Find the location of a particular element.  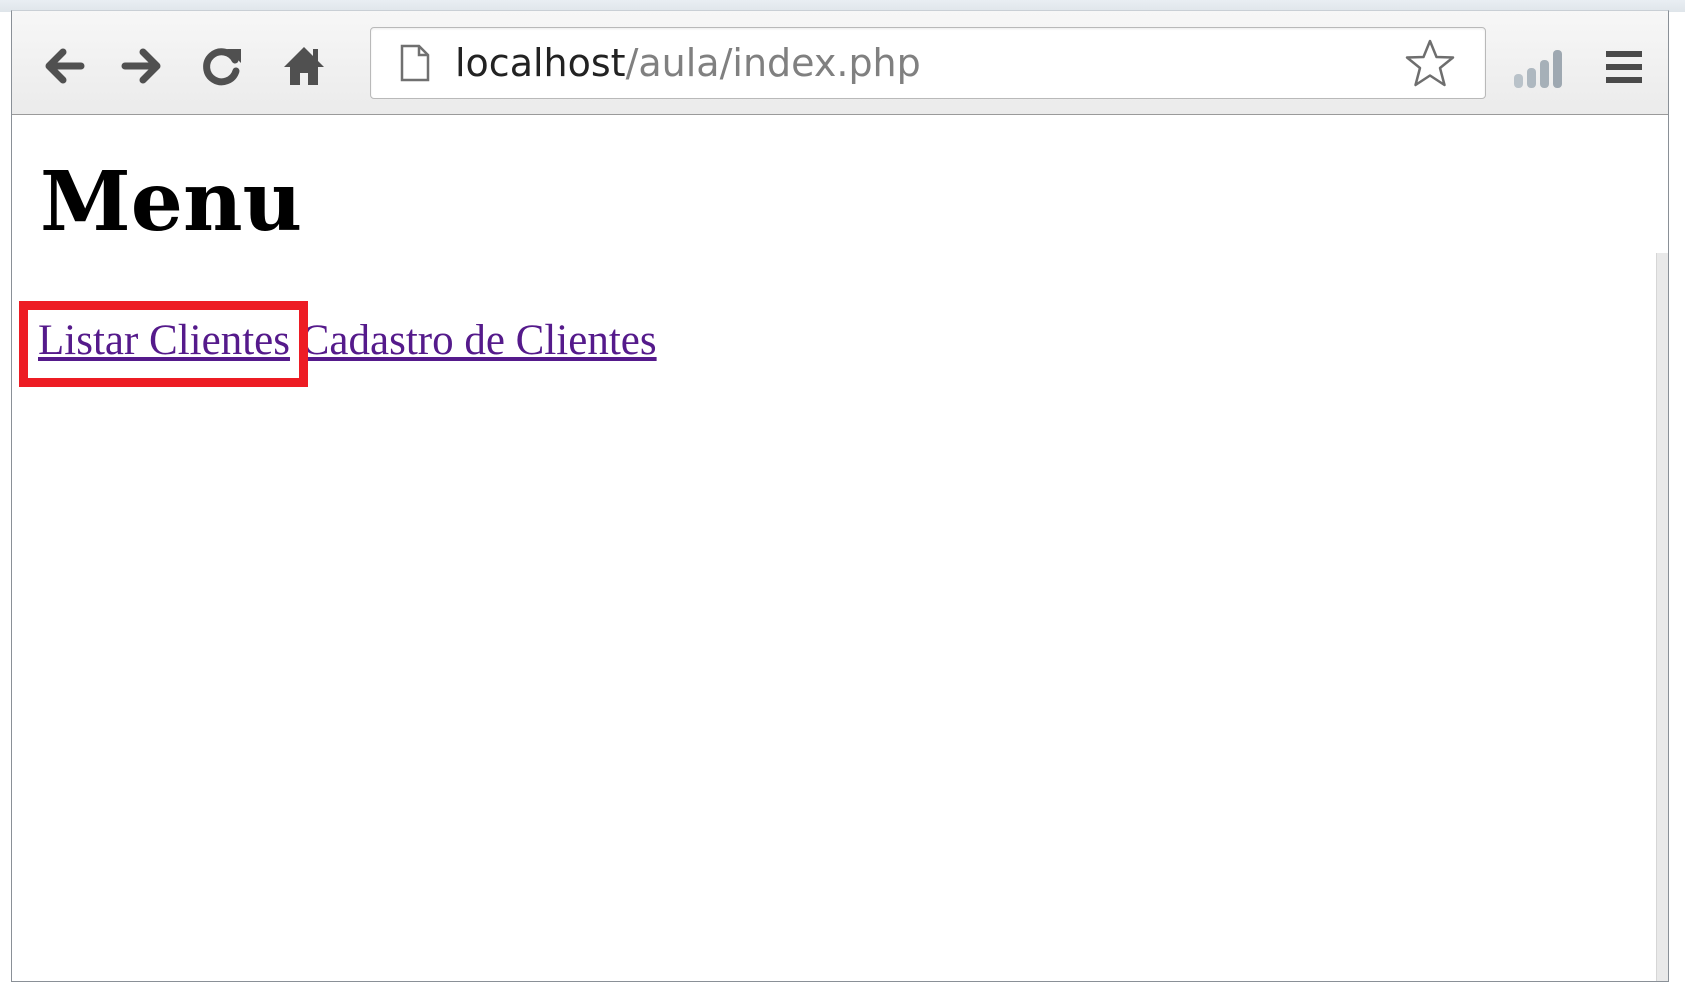

browser-toolbar: localhost/aula/index.php is located at coordinates (840, 63).